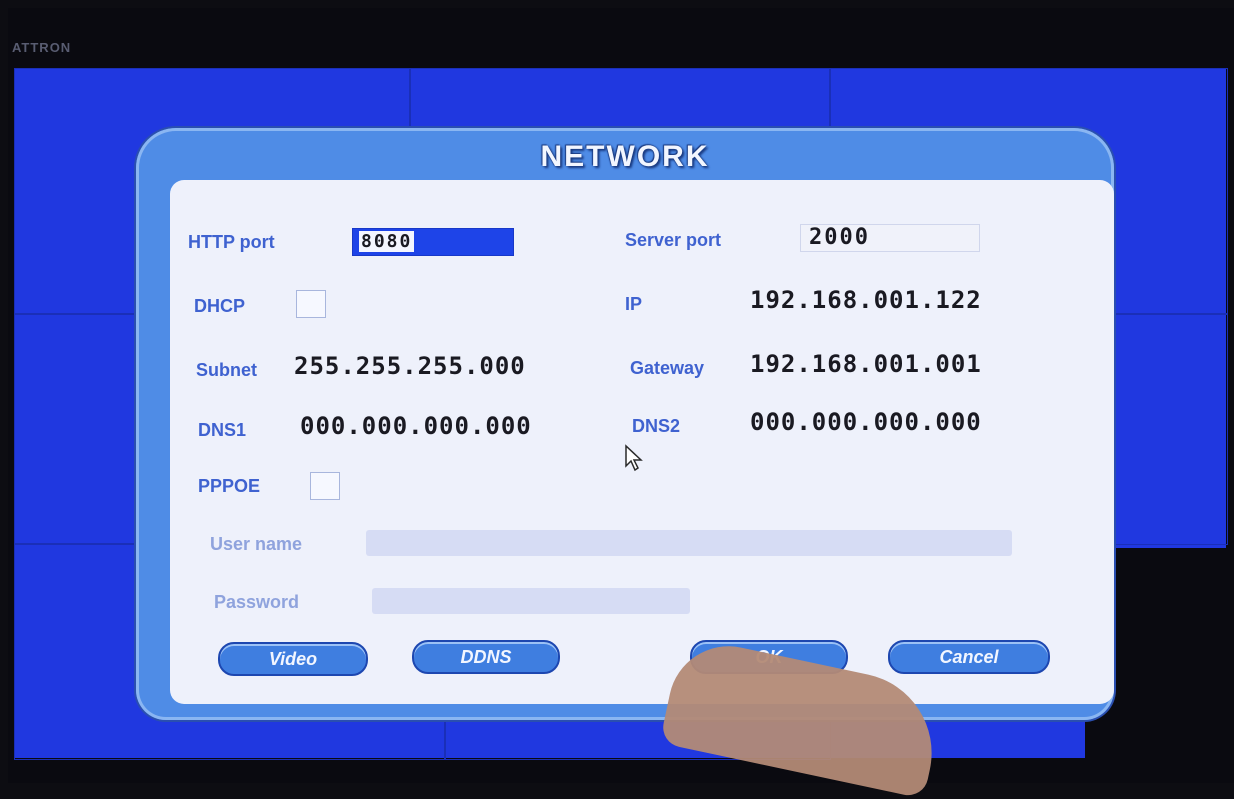 The image size is (1234, 799). Describe the element at coordinates (42, 47) in the screenshot. I see `brand-logo: ATTRON` at that location.